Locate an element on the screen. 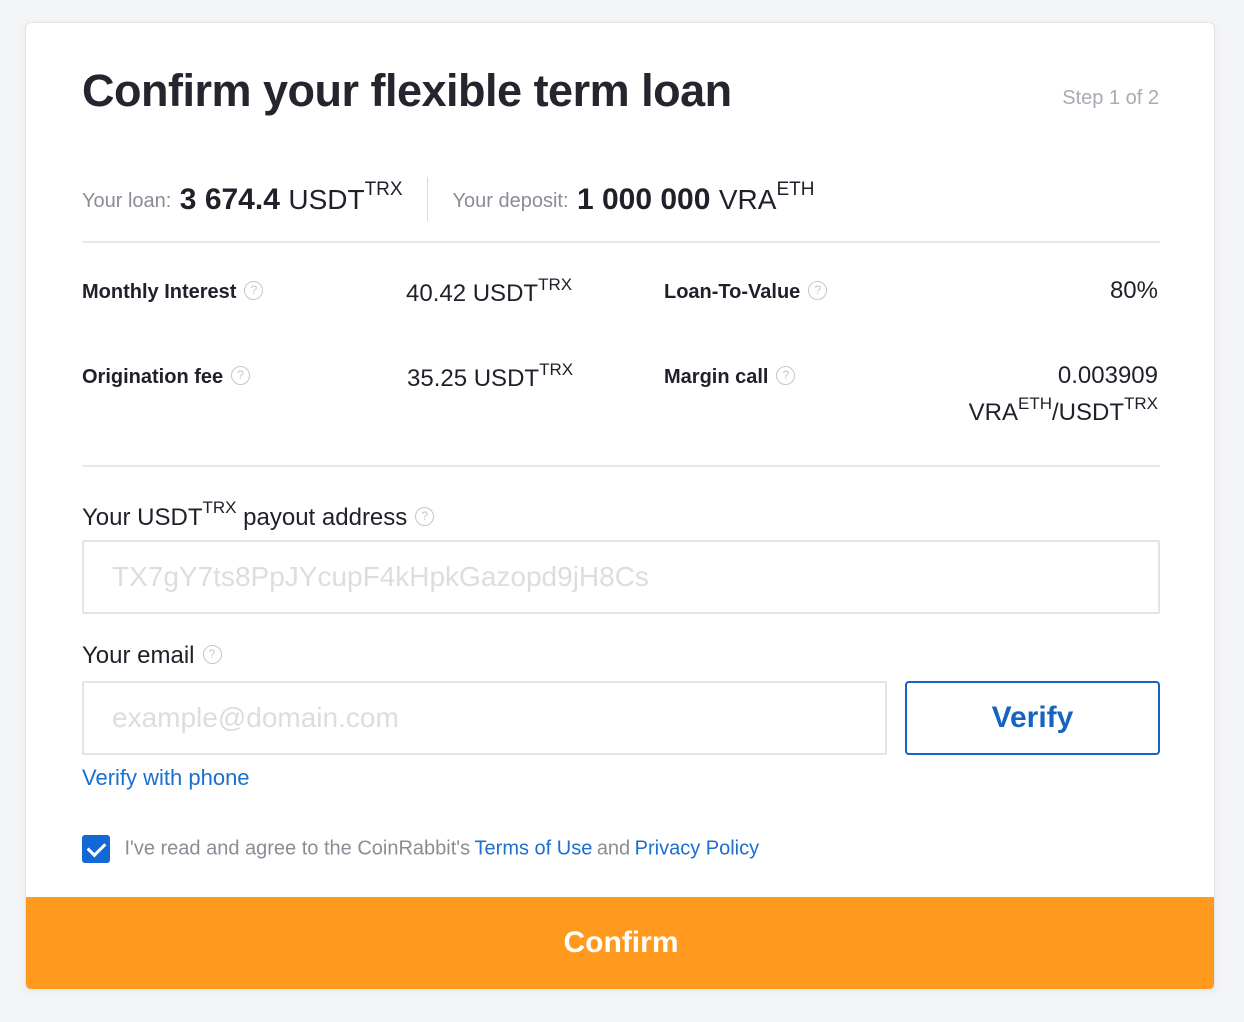  email-label: Your email? is located at coordinates (152, 656).